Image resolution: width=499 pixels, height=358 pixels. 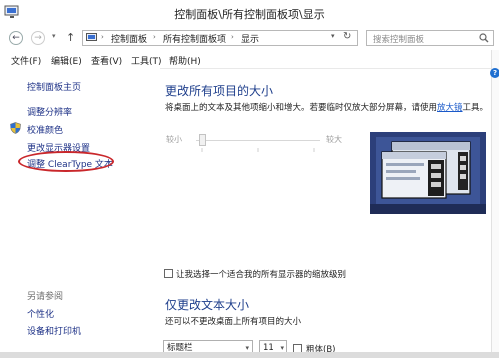 I want to click on window-title: 控制面板\所有控制面板项\显示, so click(x=249, y=14).